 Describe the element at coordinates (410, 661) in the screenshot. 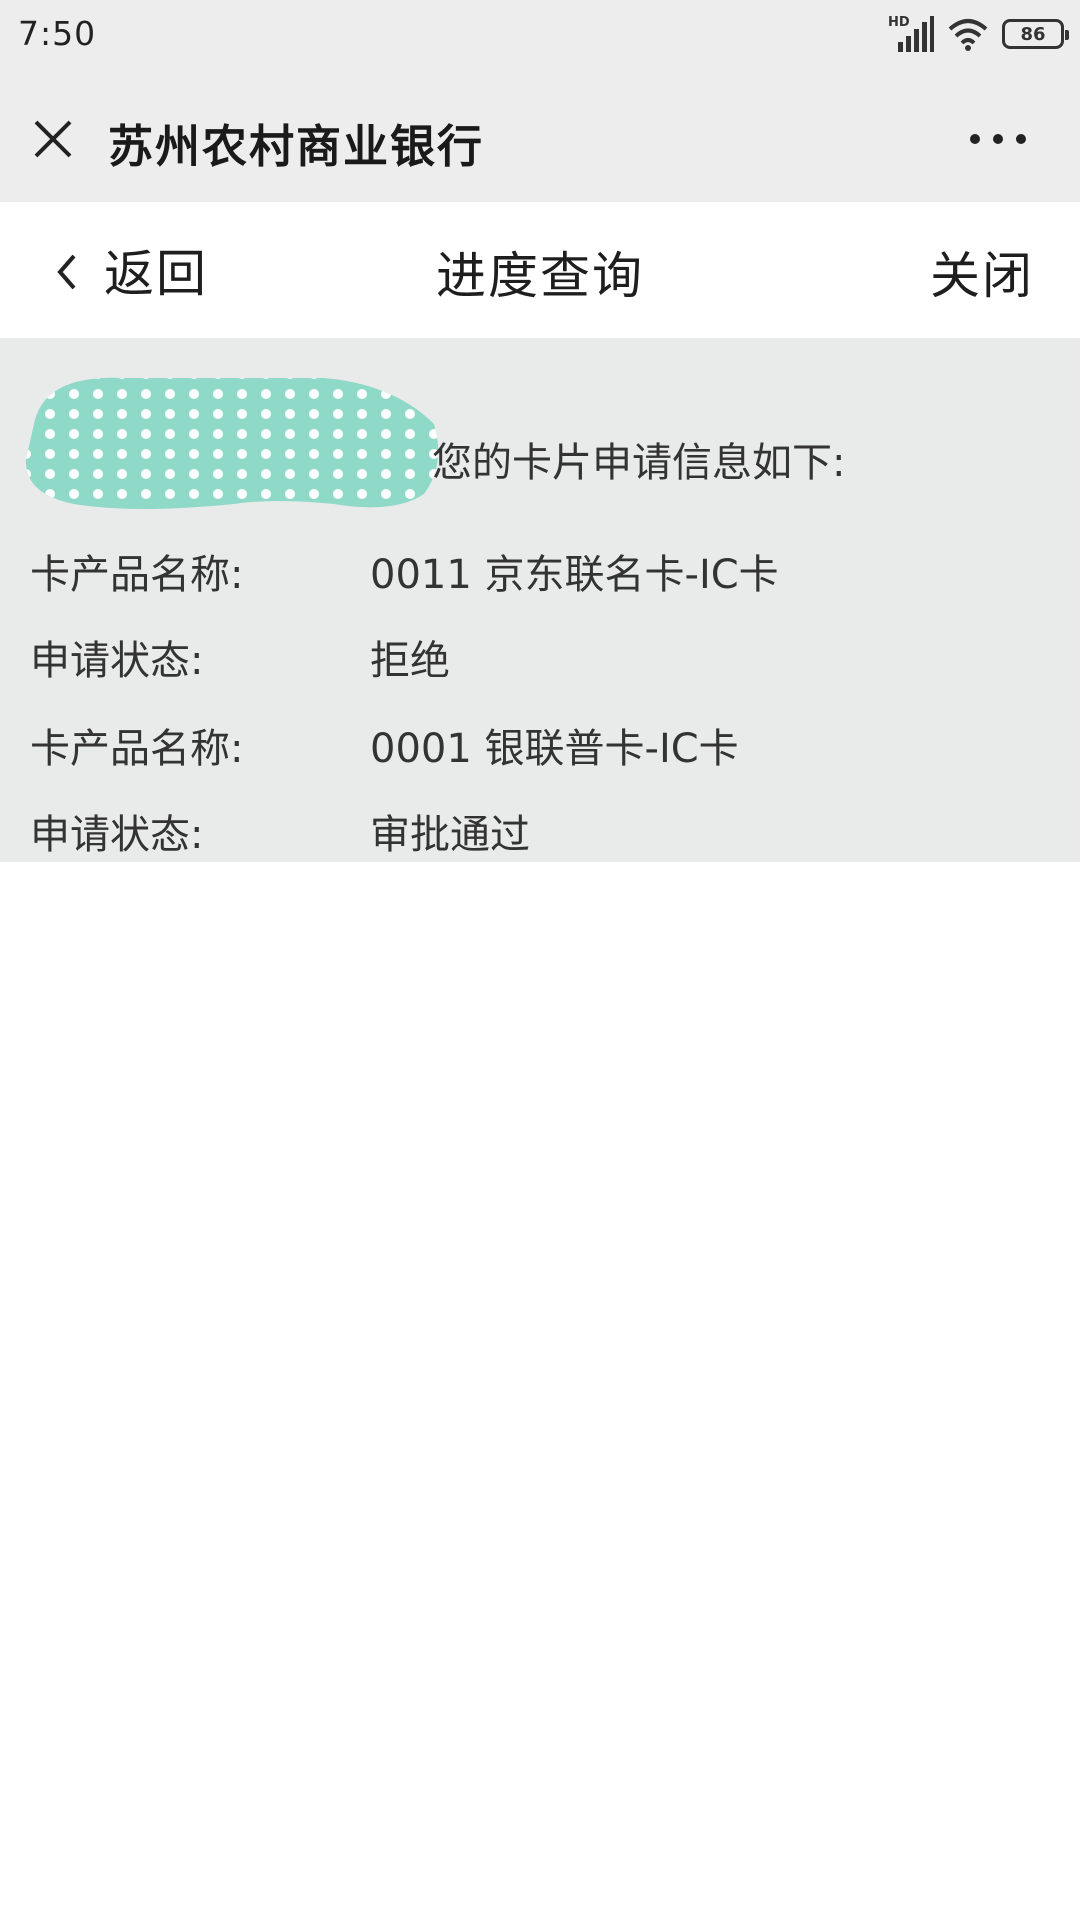

I see `status-value: 拒绝` at that location.